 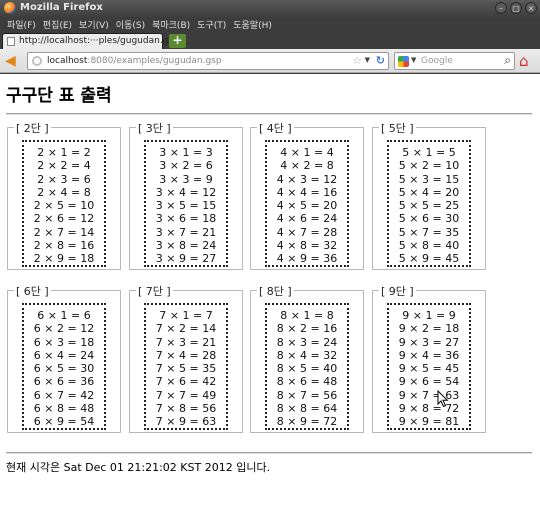 I want to click on table-row: 5 × 2 = 10, so click(x=429, y=166).